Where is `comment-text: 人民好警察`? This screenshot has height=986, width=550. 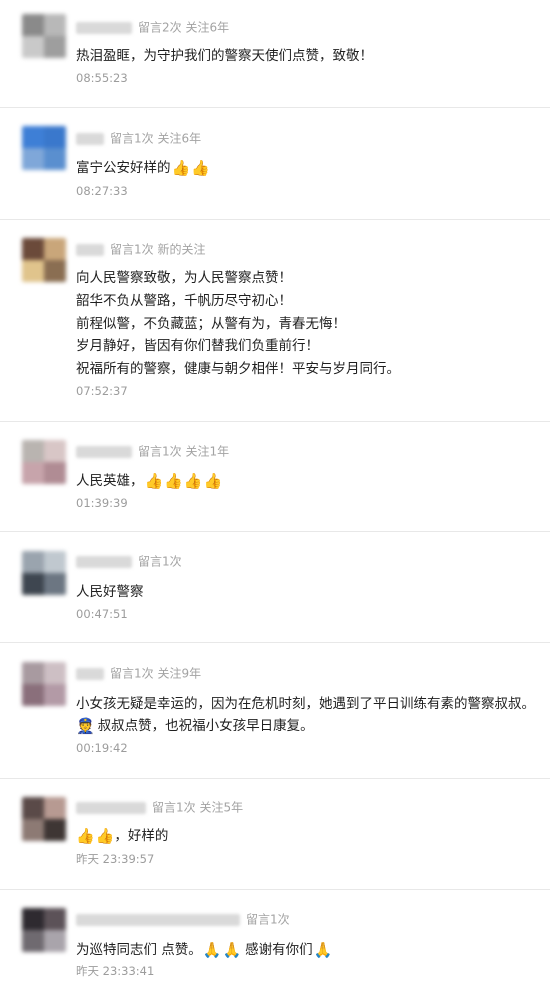
comment-text: 人民好警察 is located at coordinates (110, 592).